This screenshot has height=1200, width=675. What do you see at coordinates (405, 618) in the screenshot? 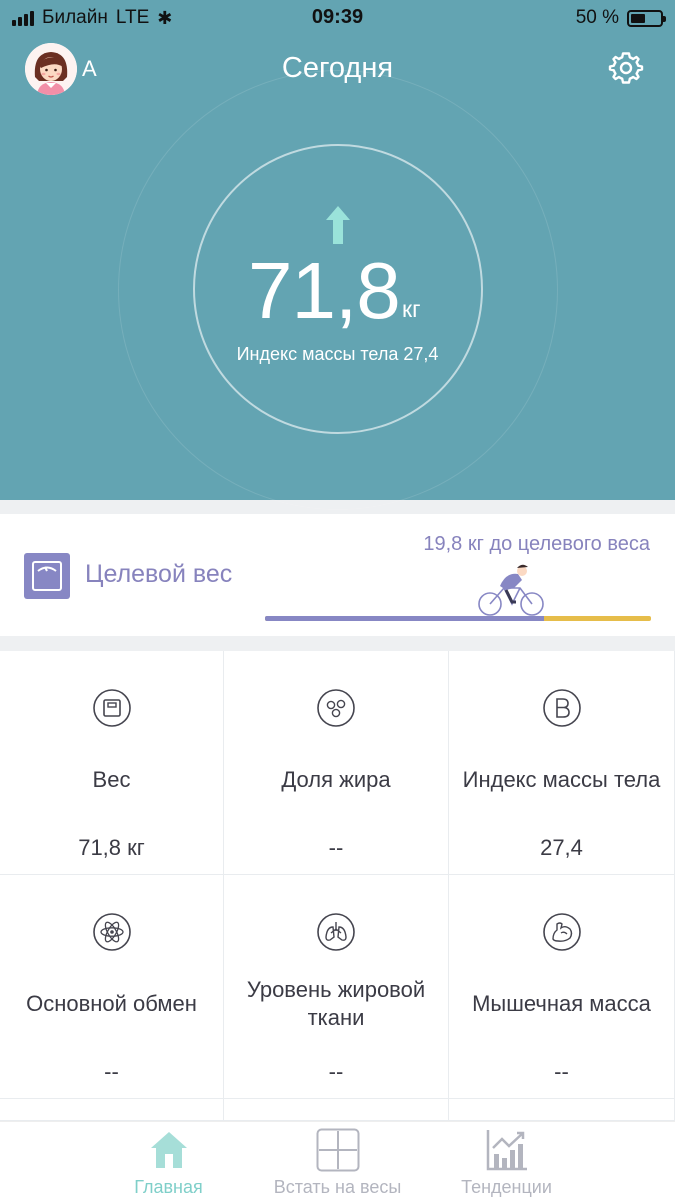
I see `target-progress-fill` at bounding box center [405, 618].